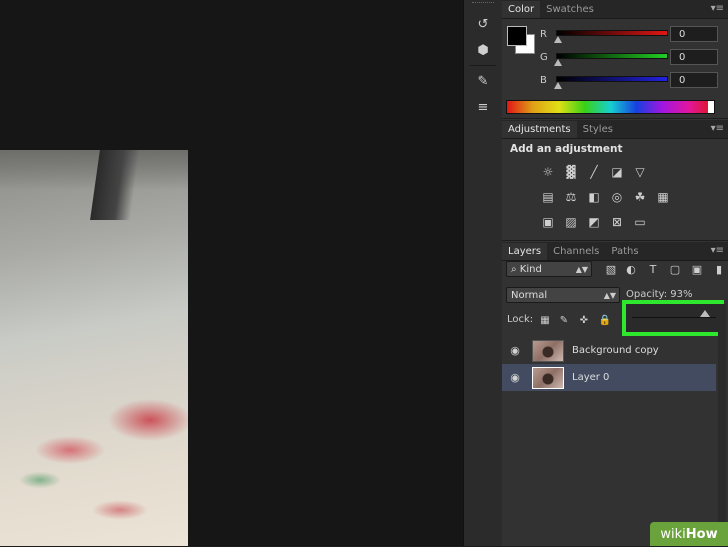 This screenshot has height=547, width=728. I want to click on adjustment-icons-row-2: ▤ ⚖ ◧ ◎ ☘ ▦, so click(605, 197).